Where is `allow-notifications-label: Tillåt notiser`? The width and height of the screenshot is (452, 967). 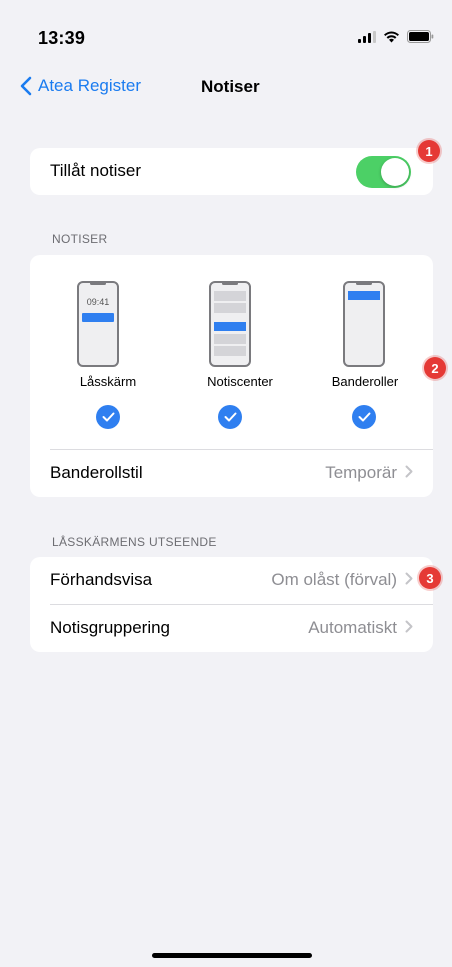
allow-notifications-label: Tillåt notiser is located at coordinates (96, 170).